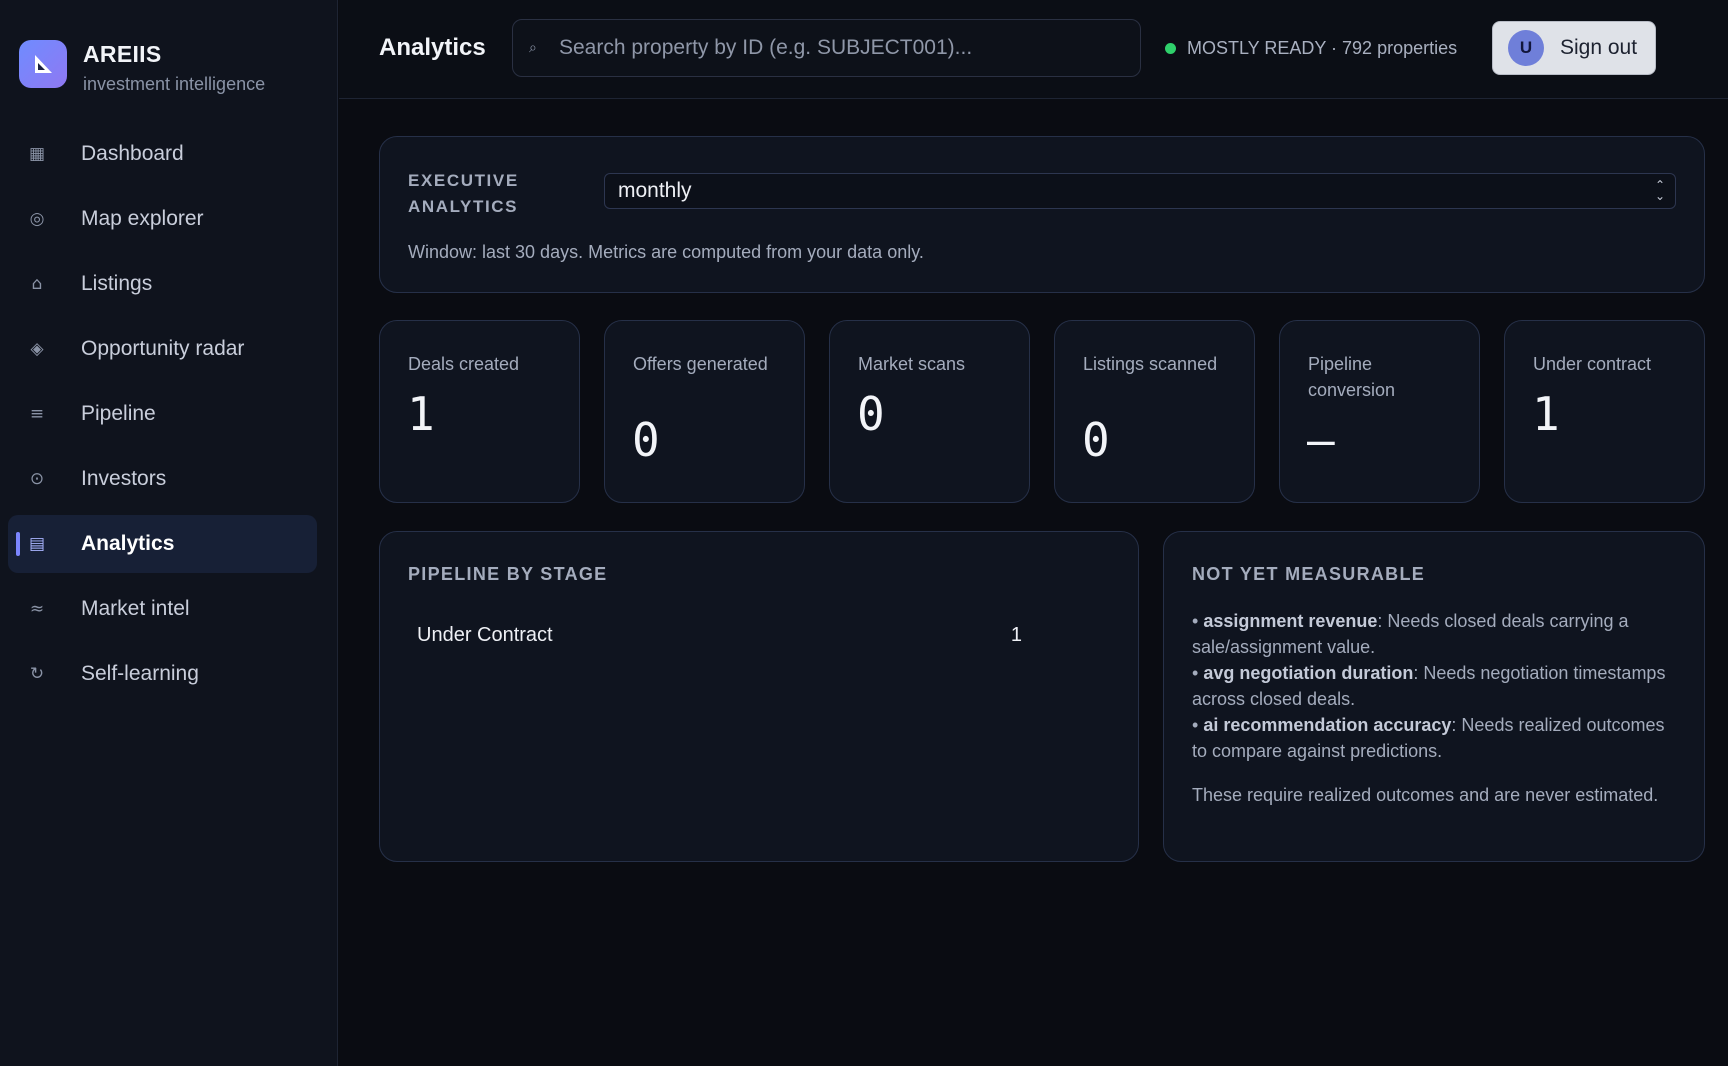 Image resolution: width=1728 pixels, height=1066 pixels. Describe the element at coordinates (122, 54) in the screenshot. I see `brand-name: AREIIS` at that location.